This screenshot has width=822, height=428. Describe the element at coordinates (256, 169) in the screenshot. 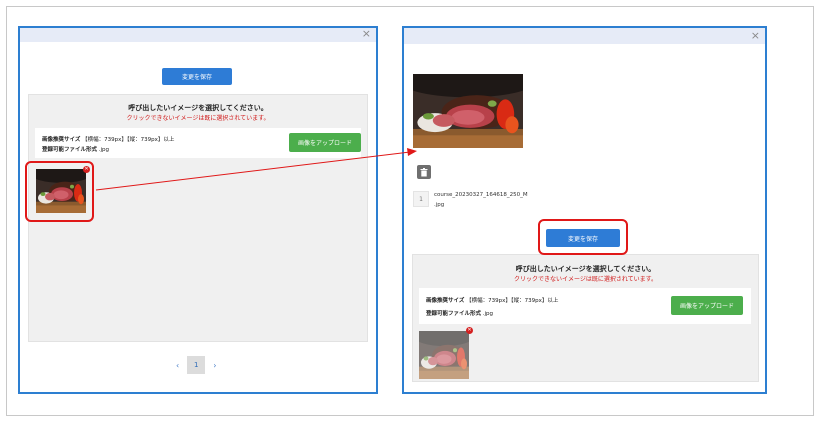

I see `arrow-icon` at that location.